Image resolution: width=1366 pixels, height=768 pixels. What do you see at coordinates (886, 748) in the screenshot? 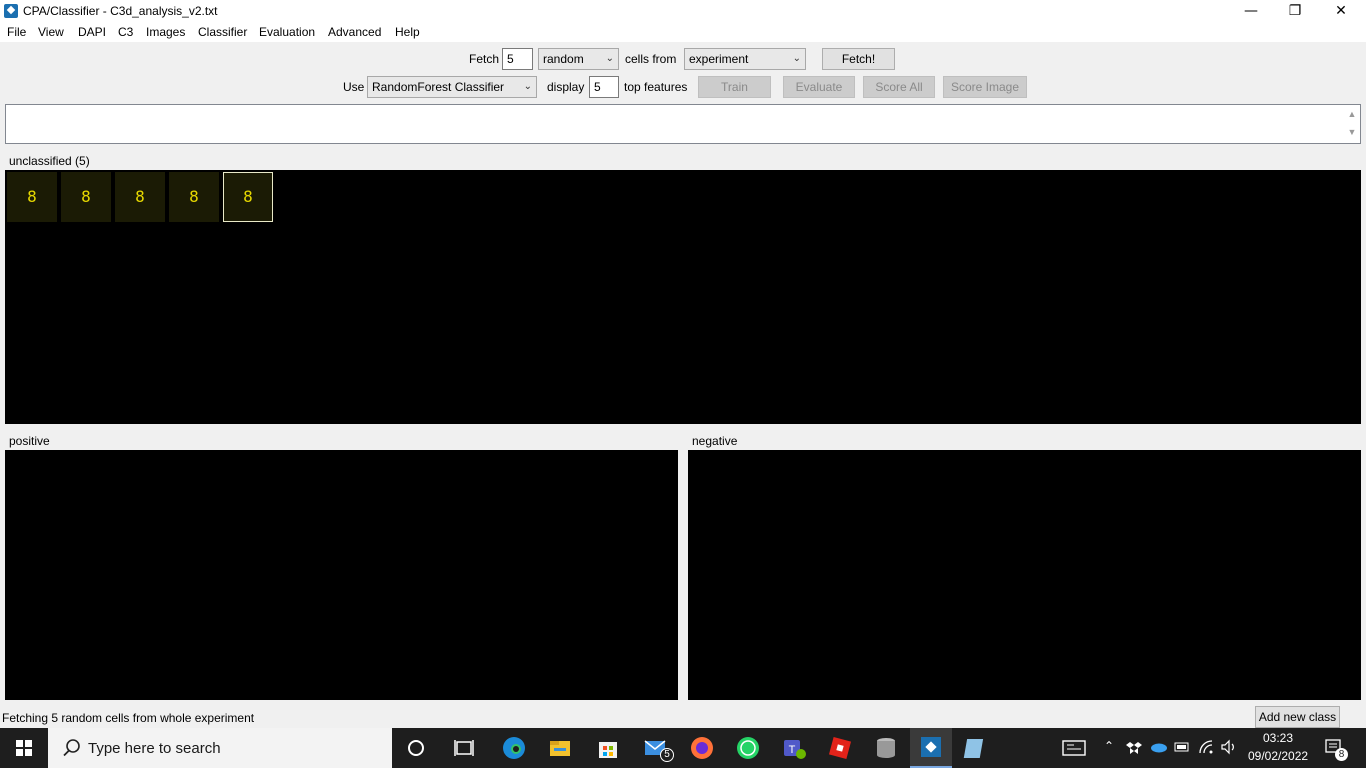
I see `database-icon` at bounding box center [886, 748].